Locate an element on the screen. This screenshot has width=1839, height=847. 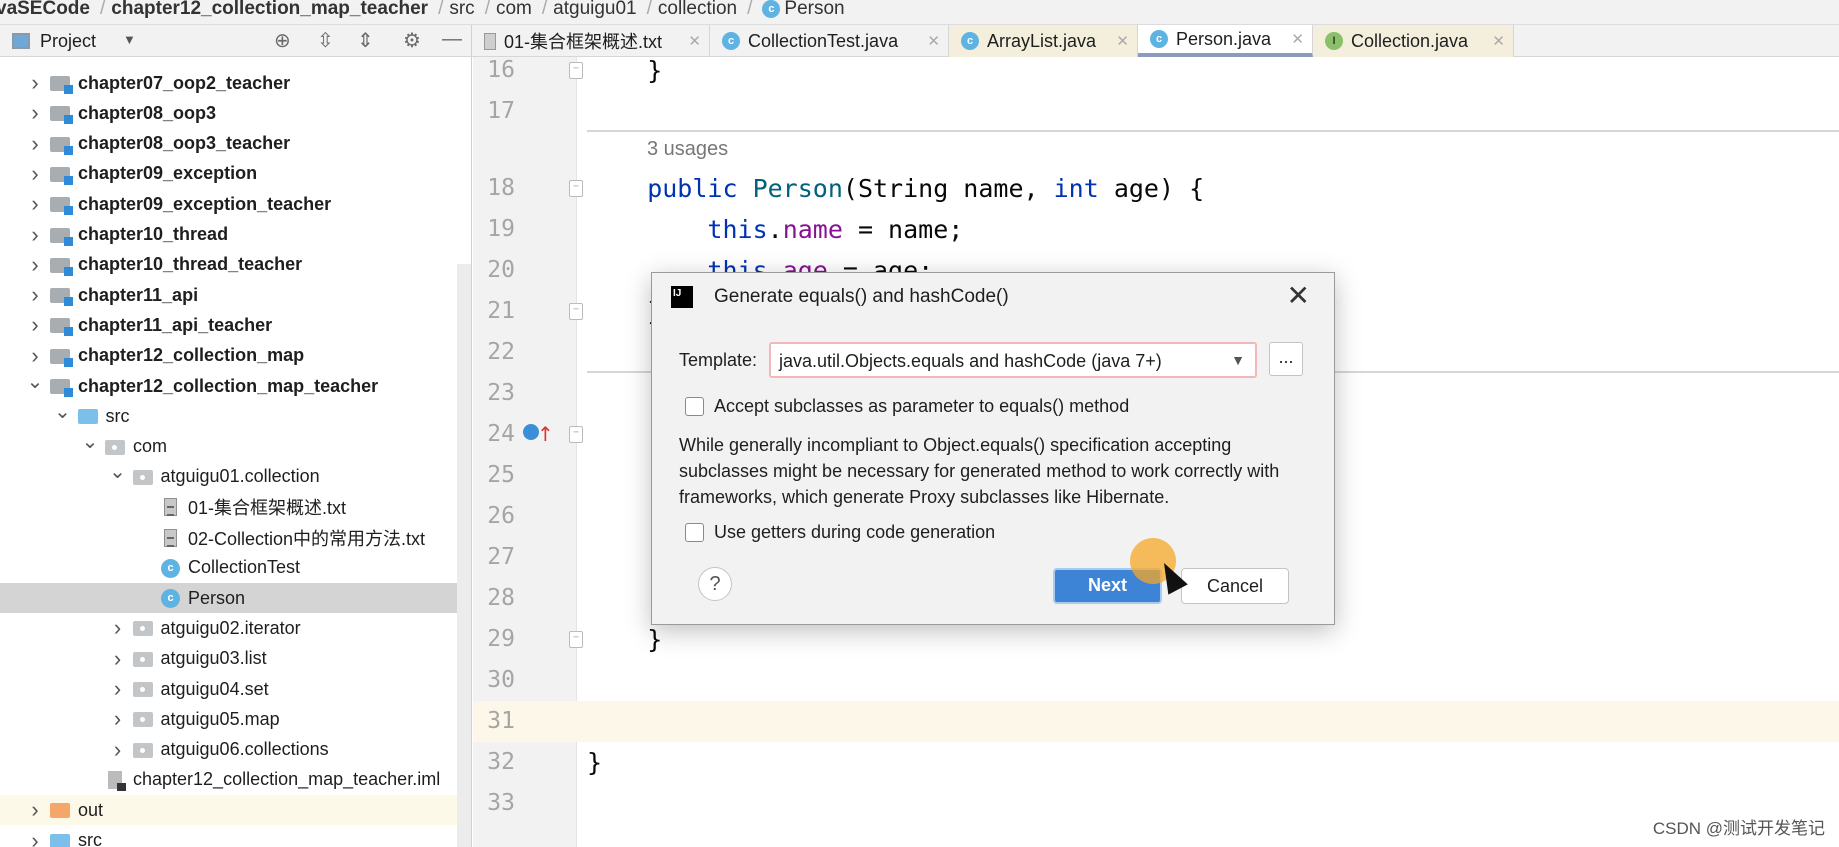
tree-item: c Person is located at coordinates (235, 598).